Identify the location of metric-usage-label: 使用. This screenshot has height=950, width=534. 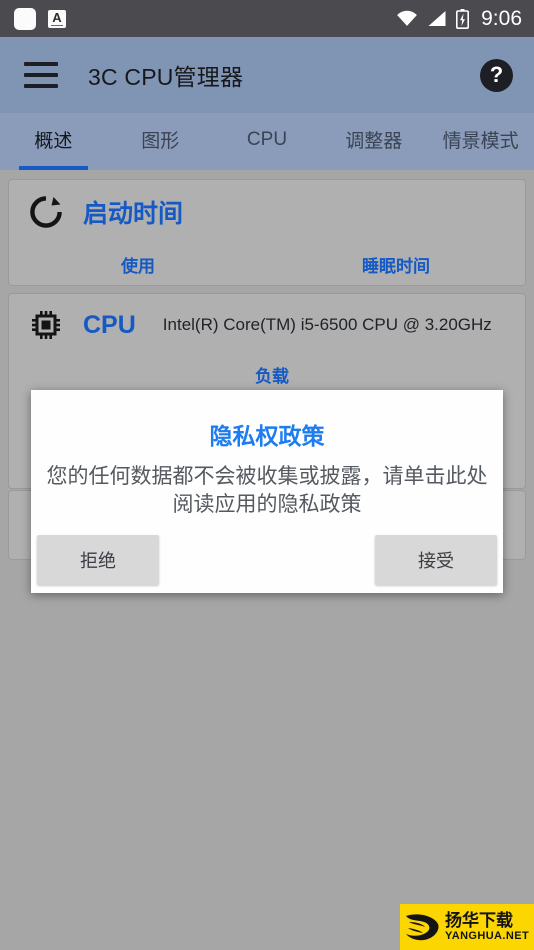
(138, 266).